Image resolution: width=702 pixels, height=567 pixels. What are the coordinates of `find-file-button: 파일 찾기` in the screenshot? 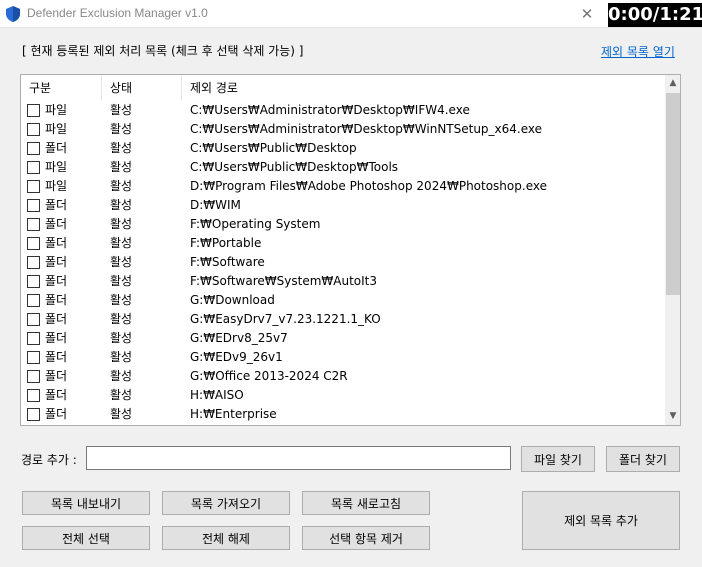 It's located at (558, 459).